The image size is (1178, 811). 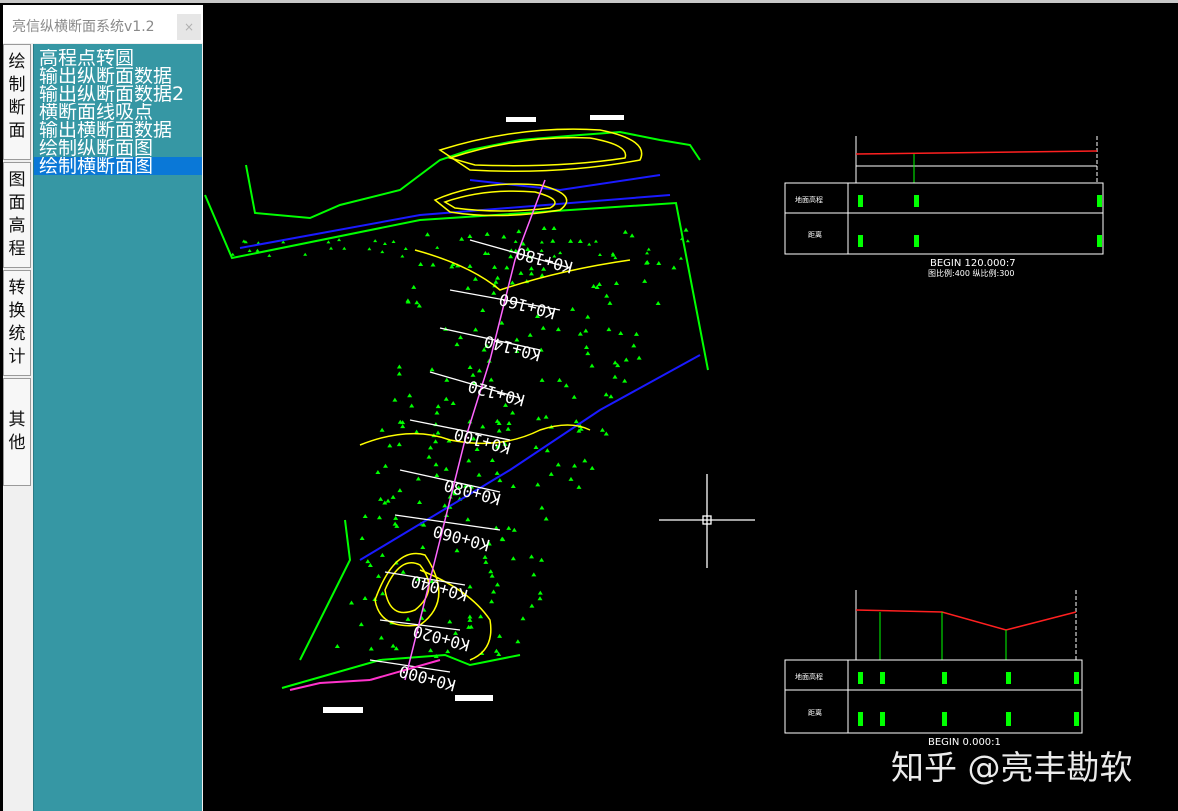 What do you see at coordinates (17, 102) in the screenshot?
I see `tab-draw-section: 绘制 断面` at bounding box center [17, 102].